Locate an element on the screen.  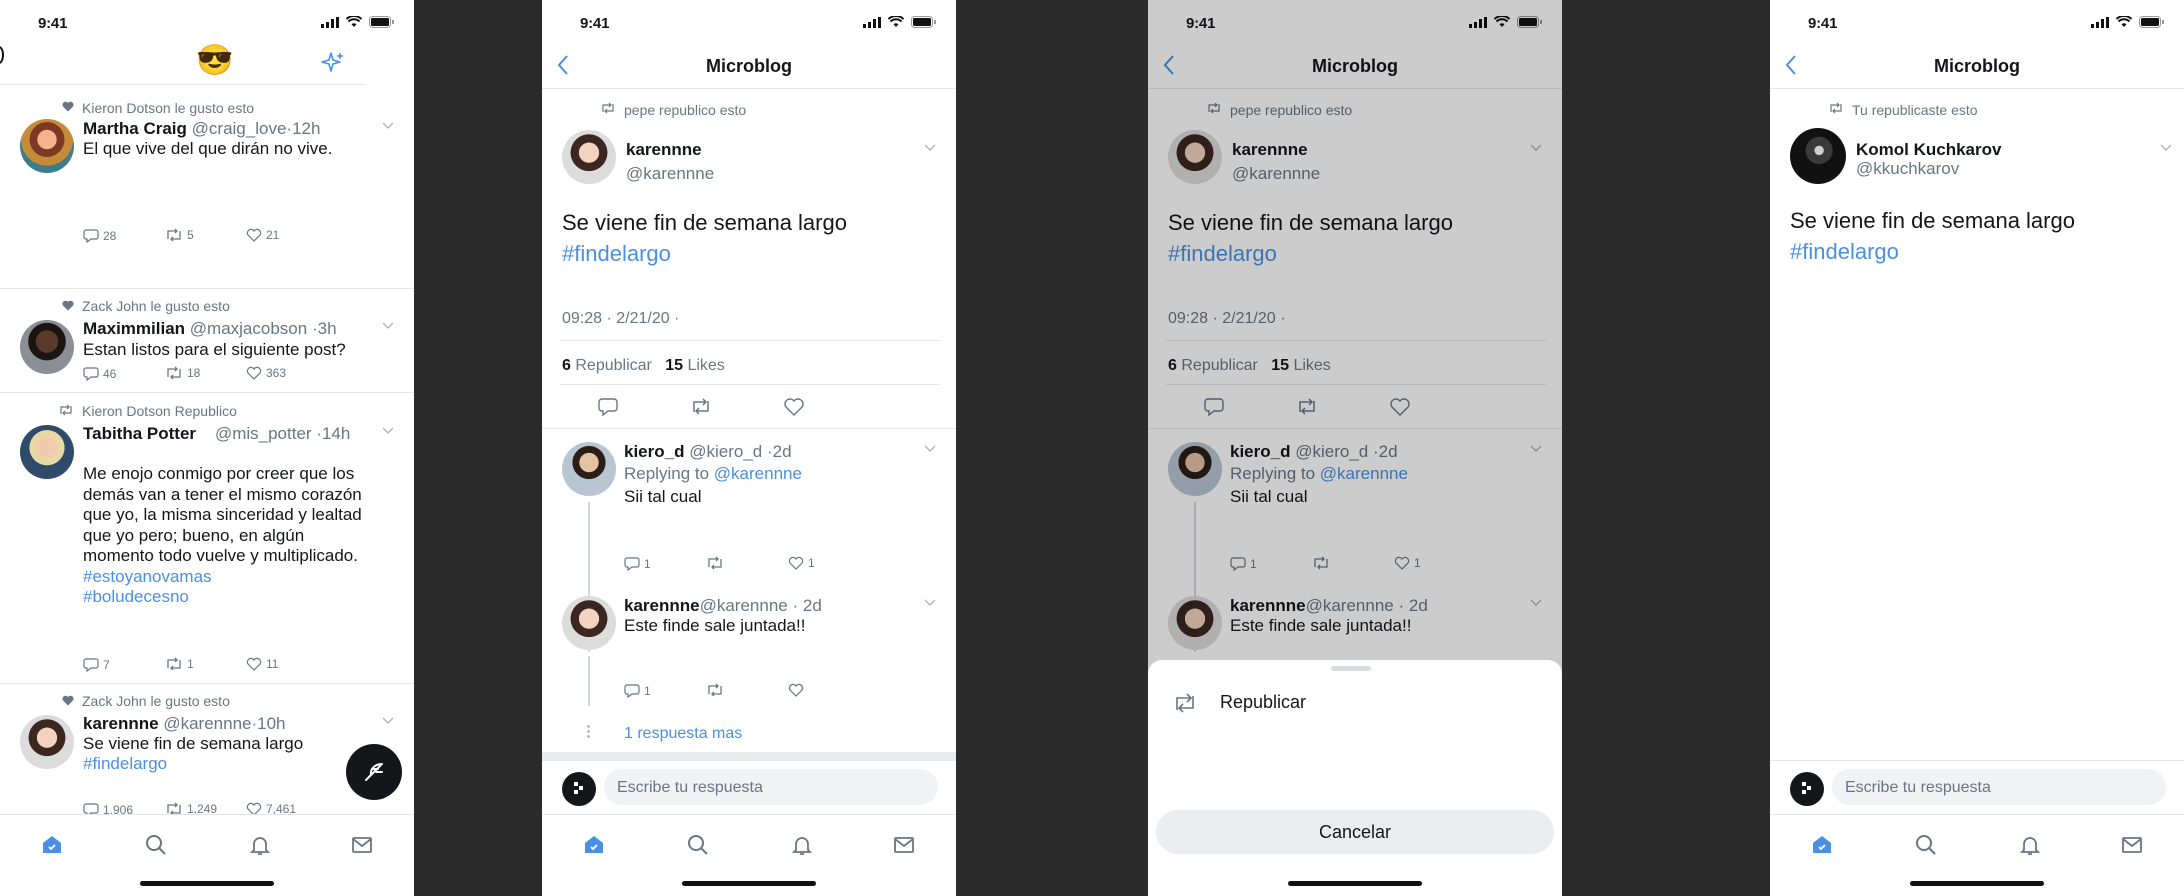
tweet-author: Komol Kuchkarov is located at coordinates (1928, 150).